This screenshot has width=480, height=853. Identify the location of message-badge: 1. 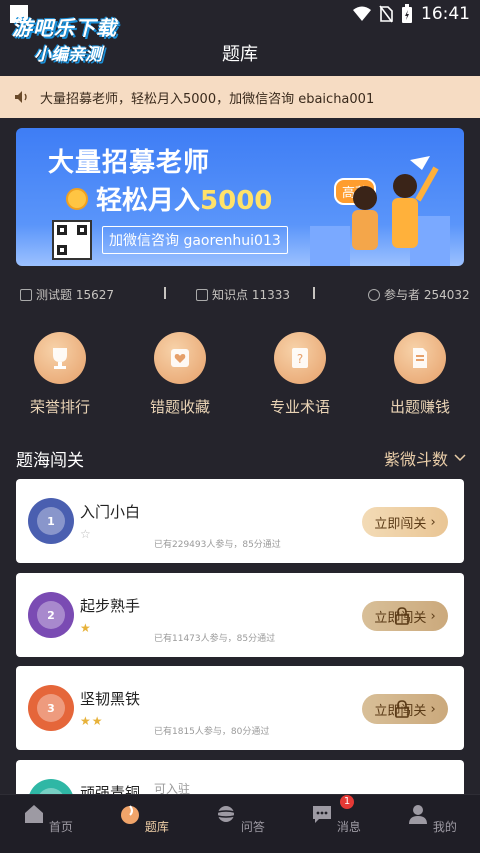
(347, 802).